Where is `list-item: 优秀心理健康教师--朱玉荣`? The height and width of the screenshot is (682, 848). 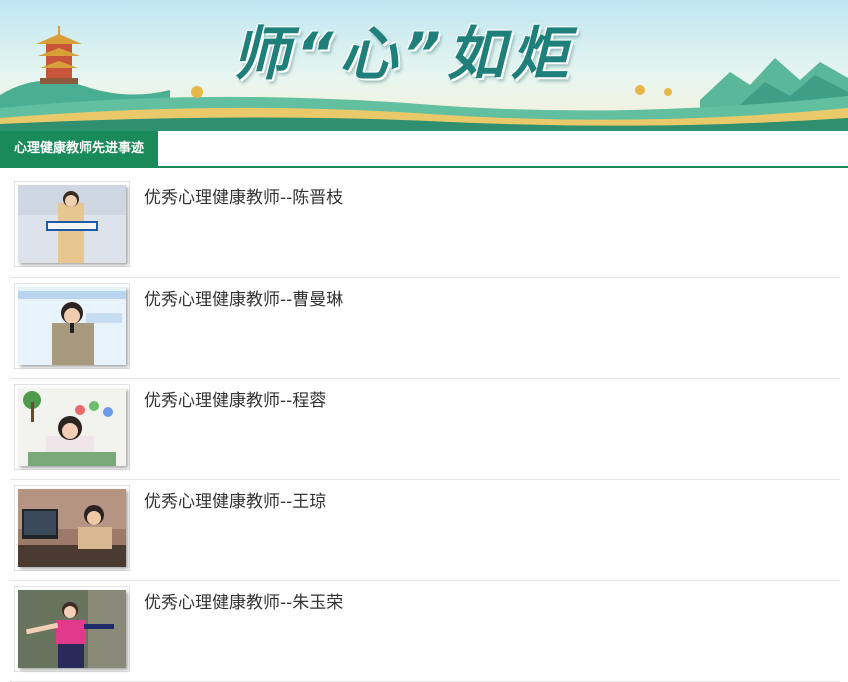
list-item: 优秀心理健康教师--朱玉荣 is located at coordinates (425, 631).